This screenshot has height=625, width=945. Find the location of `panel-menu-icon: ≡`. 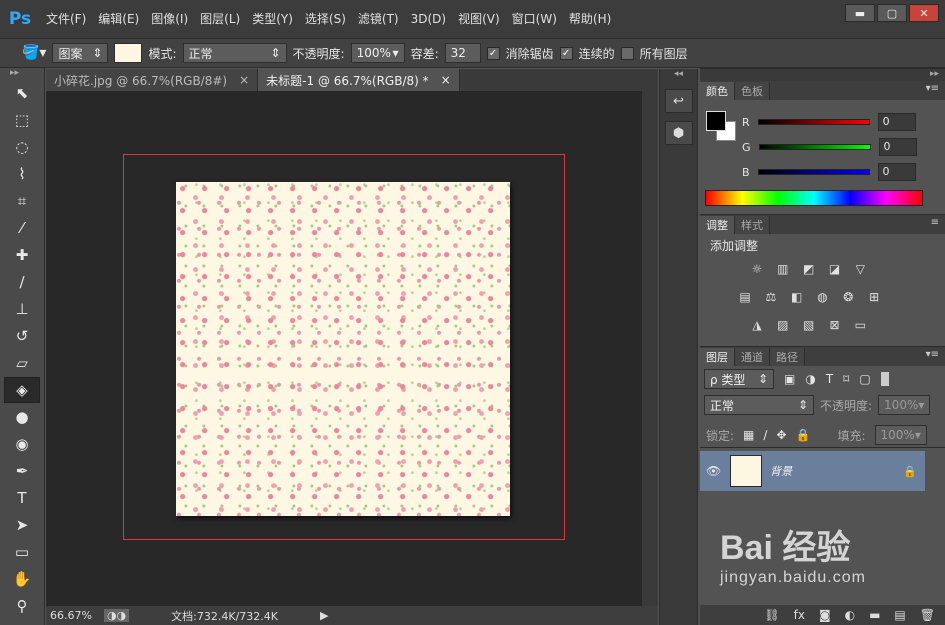

panel-menu-icon: ≡ is located at coordinates (935, 222).